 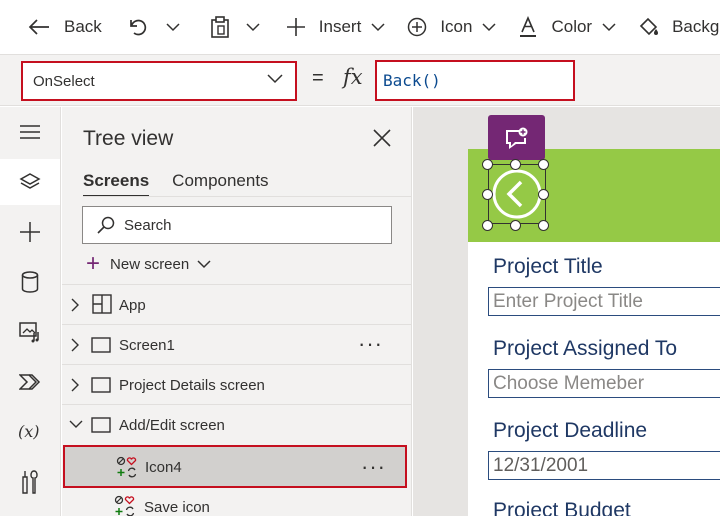 I want to click on layers-icon, so click(x=30, y=181).